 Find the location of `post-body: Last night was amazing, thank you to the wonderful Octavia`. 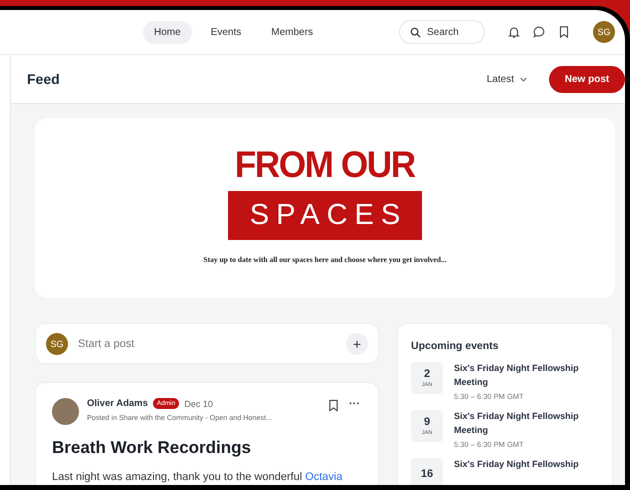

post-body: Last night was amazing, thank you to the wonderful Octavia is located at coordinates (198, 477).